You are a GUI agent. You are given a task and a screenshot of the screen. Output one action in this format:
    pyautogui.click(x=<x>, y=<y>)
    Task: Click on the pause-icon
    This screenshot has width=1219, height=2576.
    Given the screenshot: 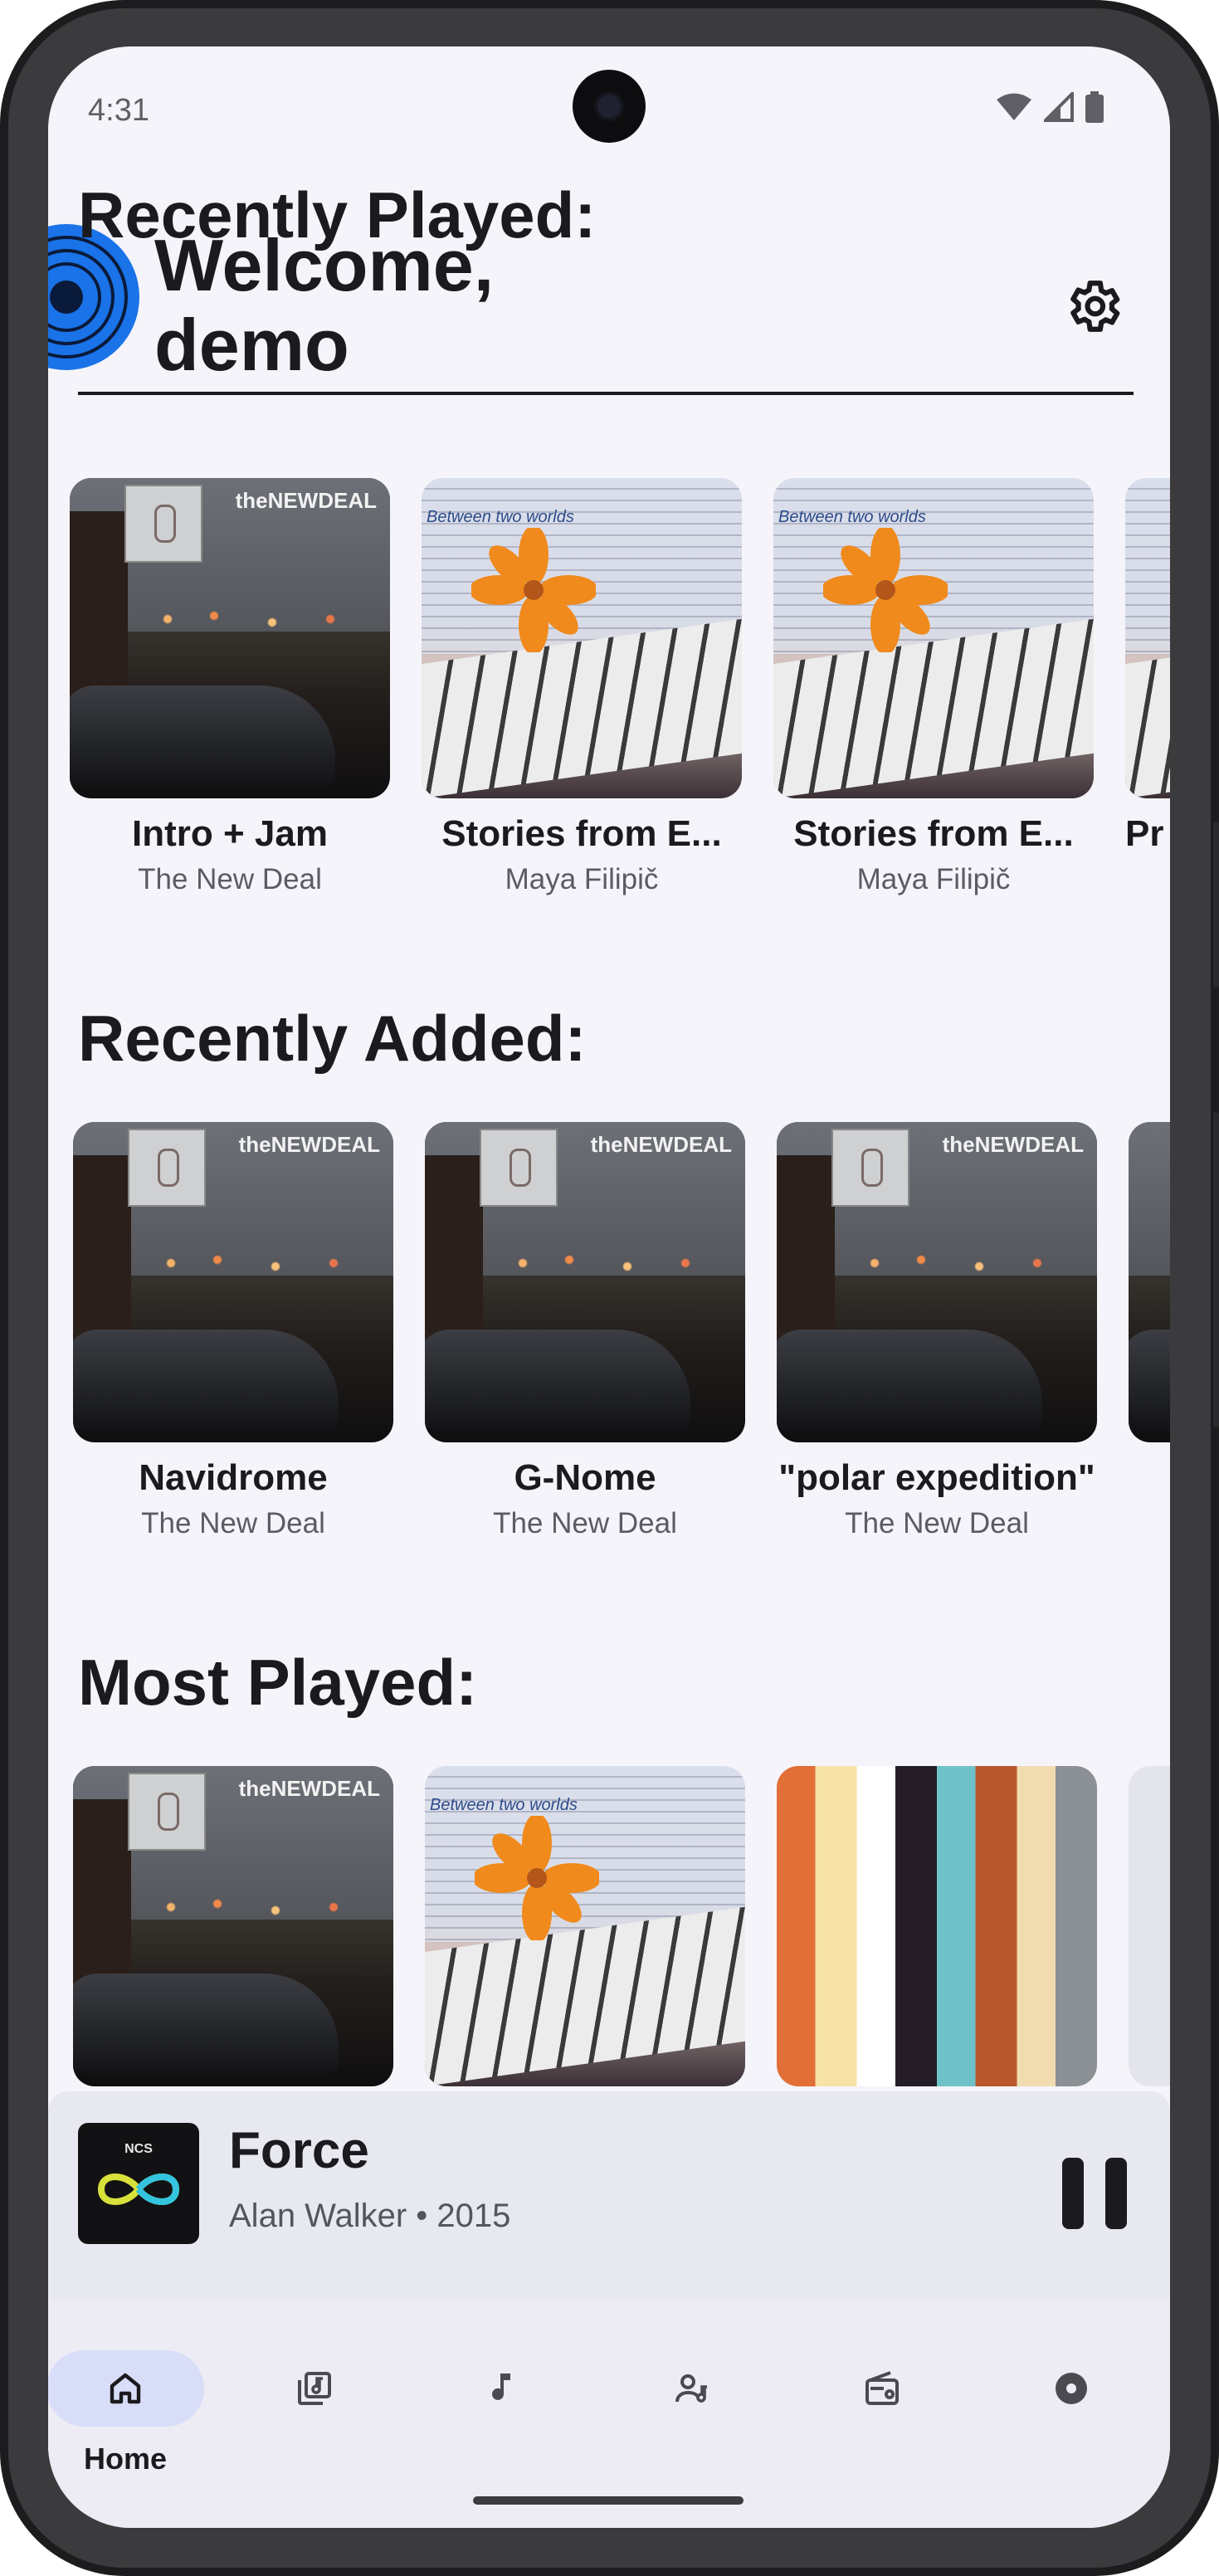 What is the action you would take?
    pyautogui.click(x=1073, y=2194)
    